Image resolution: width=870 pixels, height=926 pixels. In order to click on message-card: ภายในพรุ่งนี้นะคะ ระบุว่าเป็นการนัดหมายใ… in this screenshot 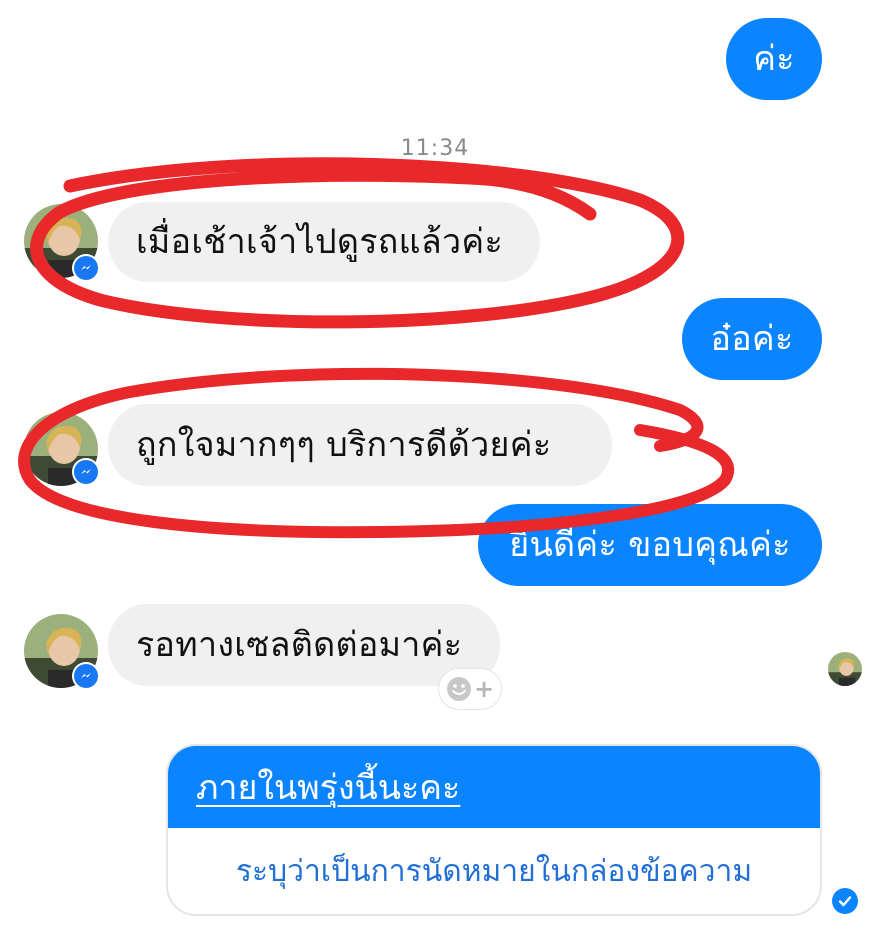, I will do `click(494, 830)`.